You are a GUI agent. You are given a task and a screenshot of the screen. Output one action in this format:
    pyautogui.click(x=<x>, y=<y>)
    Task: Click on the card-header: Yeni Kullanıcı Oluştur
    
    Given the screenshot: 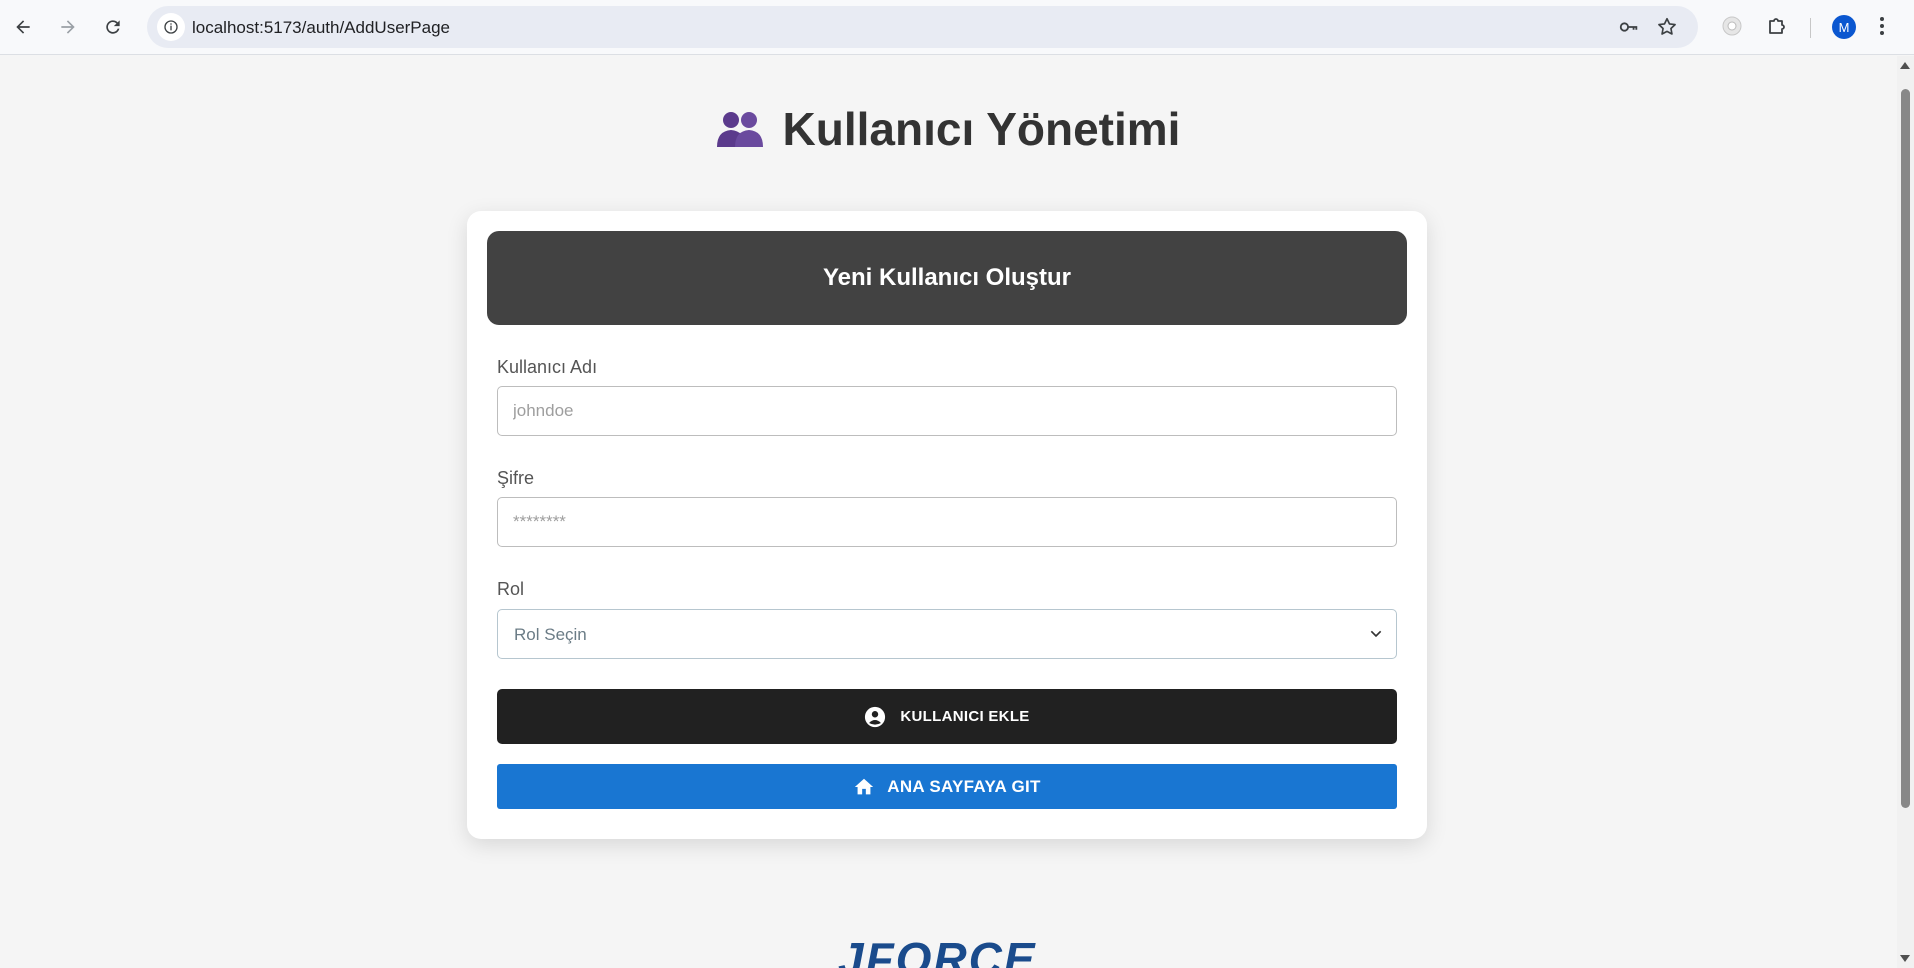 What is the action you would take?
    pyautogui.click(x=947, y=278)
    